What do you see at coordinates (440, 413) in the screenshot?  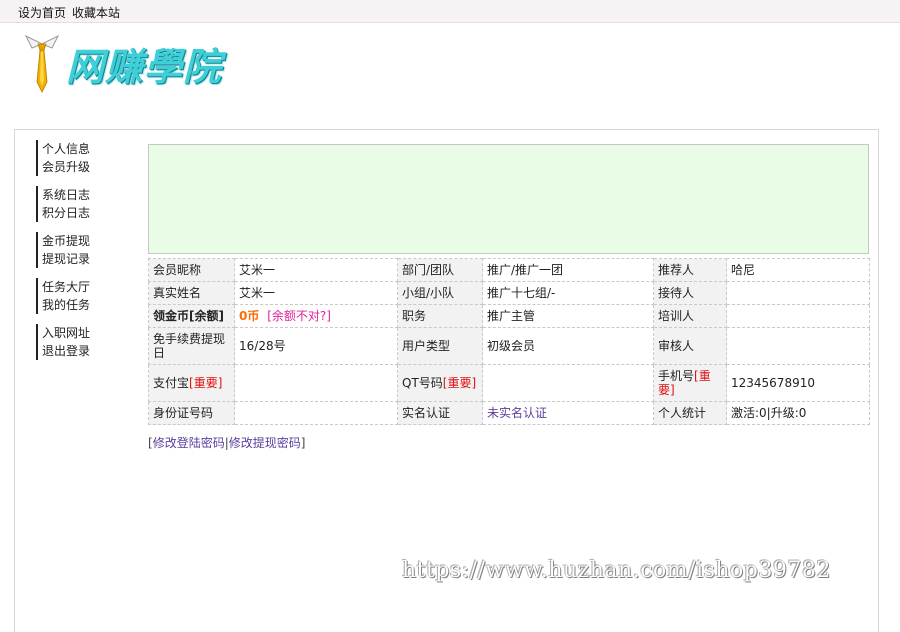 I see `real-name-auth-label: 实名认证` at bounding box center [440, 413].